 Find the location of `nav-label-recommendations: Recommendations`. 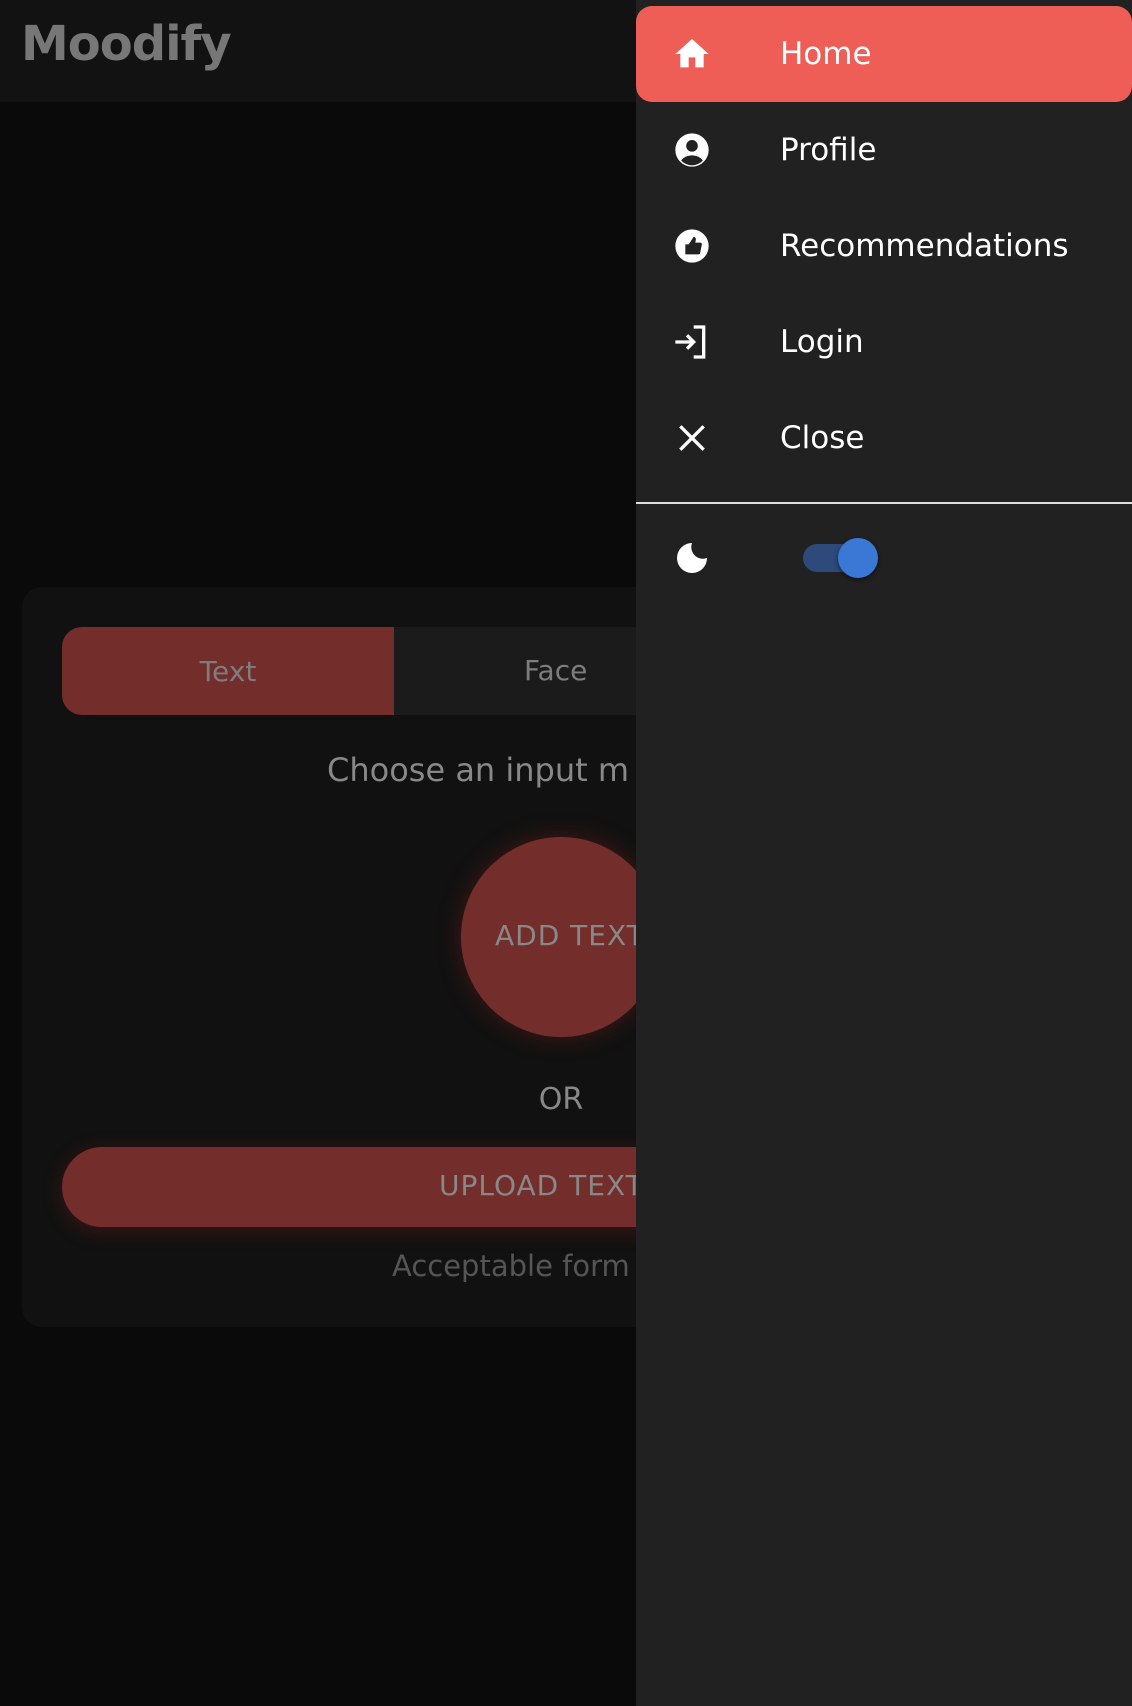

nav-label-recommendations: Recommendations is located at coordinates (924, 246).